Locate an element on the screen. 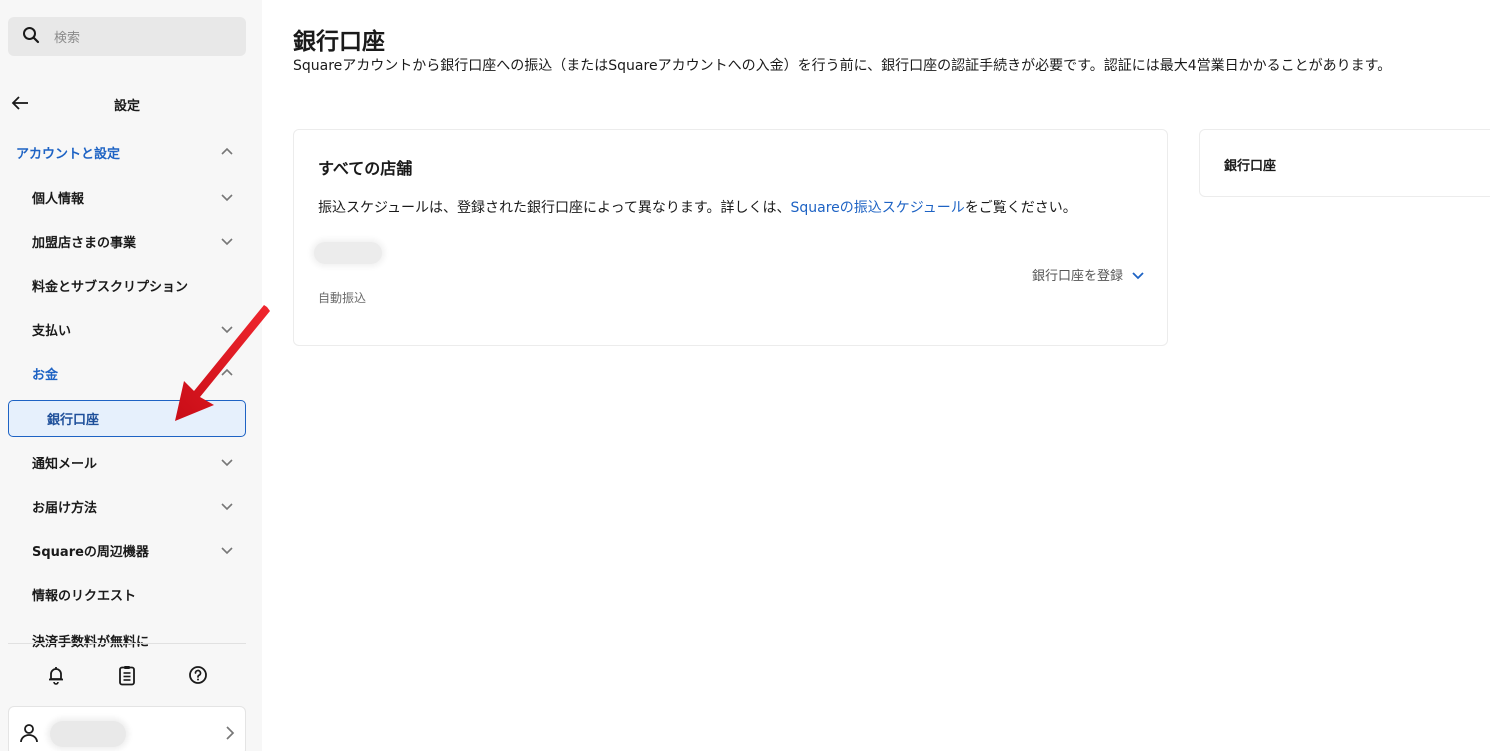  page-title: 銀行口座 is located at coordinates (339, 42).